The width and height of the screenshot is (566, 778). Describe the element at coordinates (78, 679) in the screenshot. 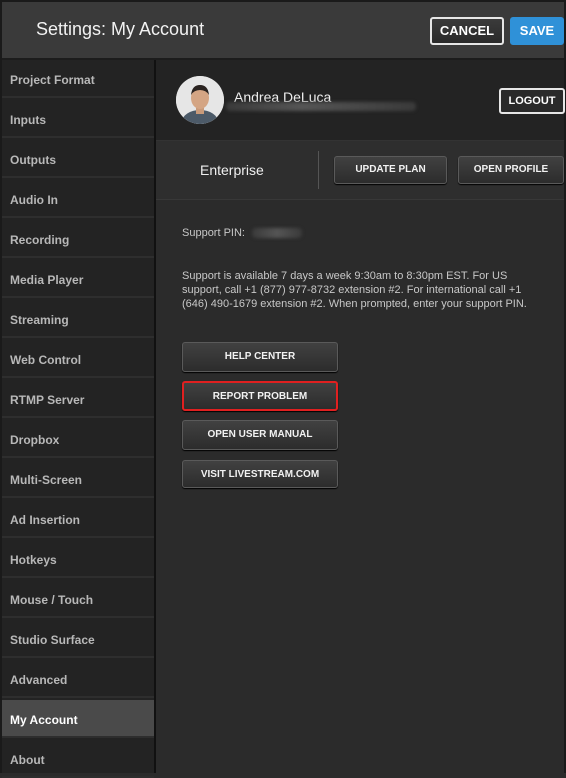

I see `sidebar-item-advanced: Advanced` at that location.